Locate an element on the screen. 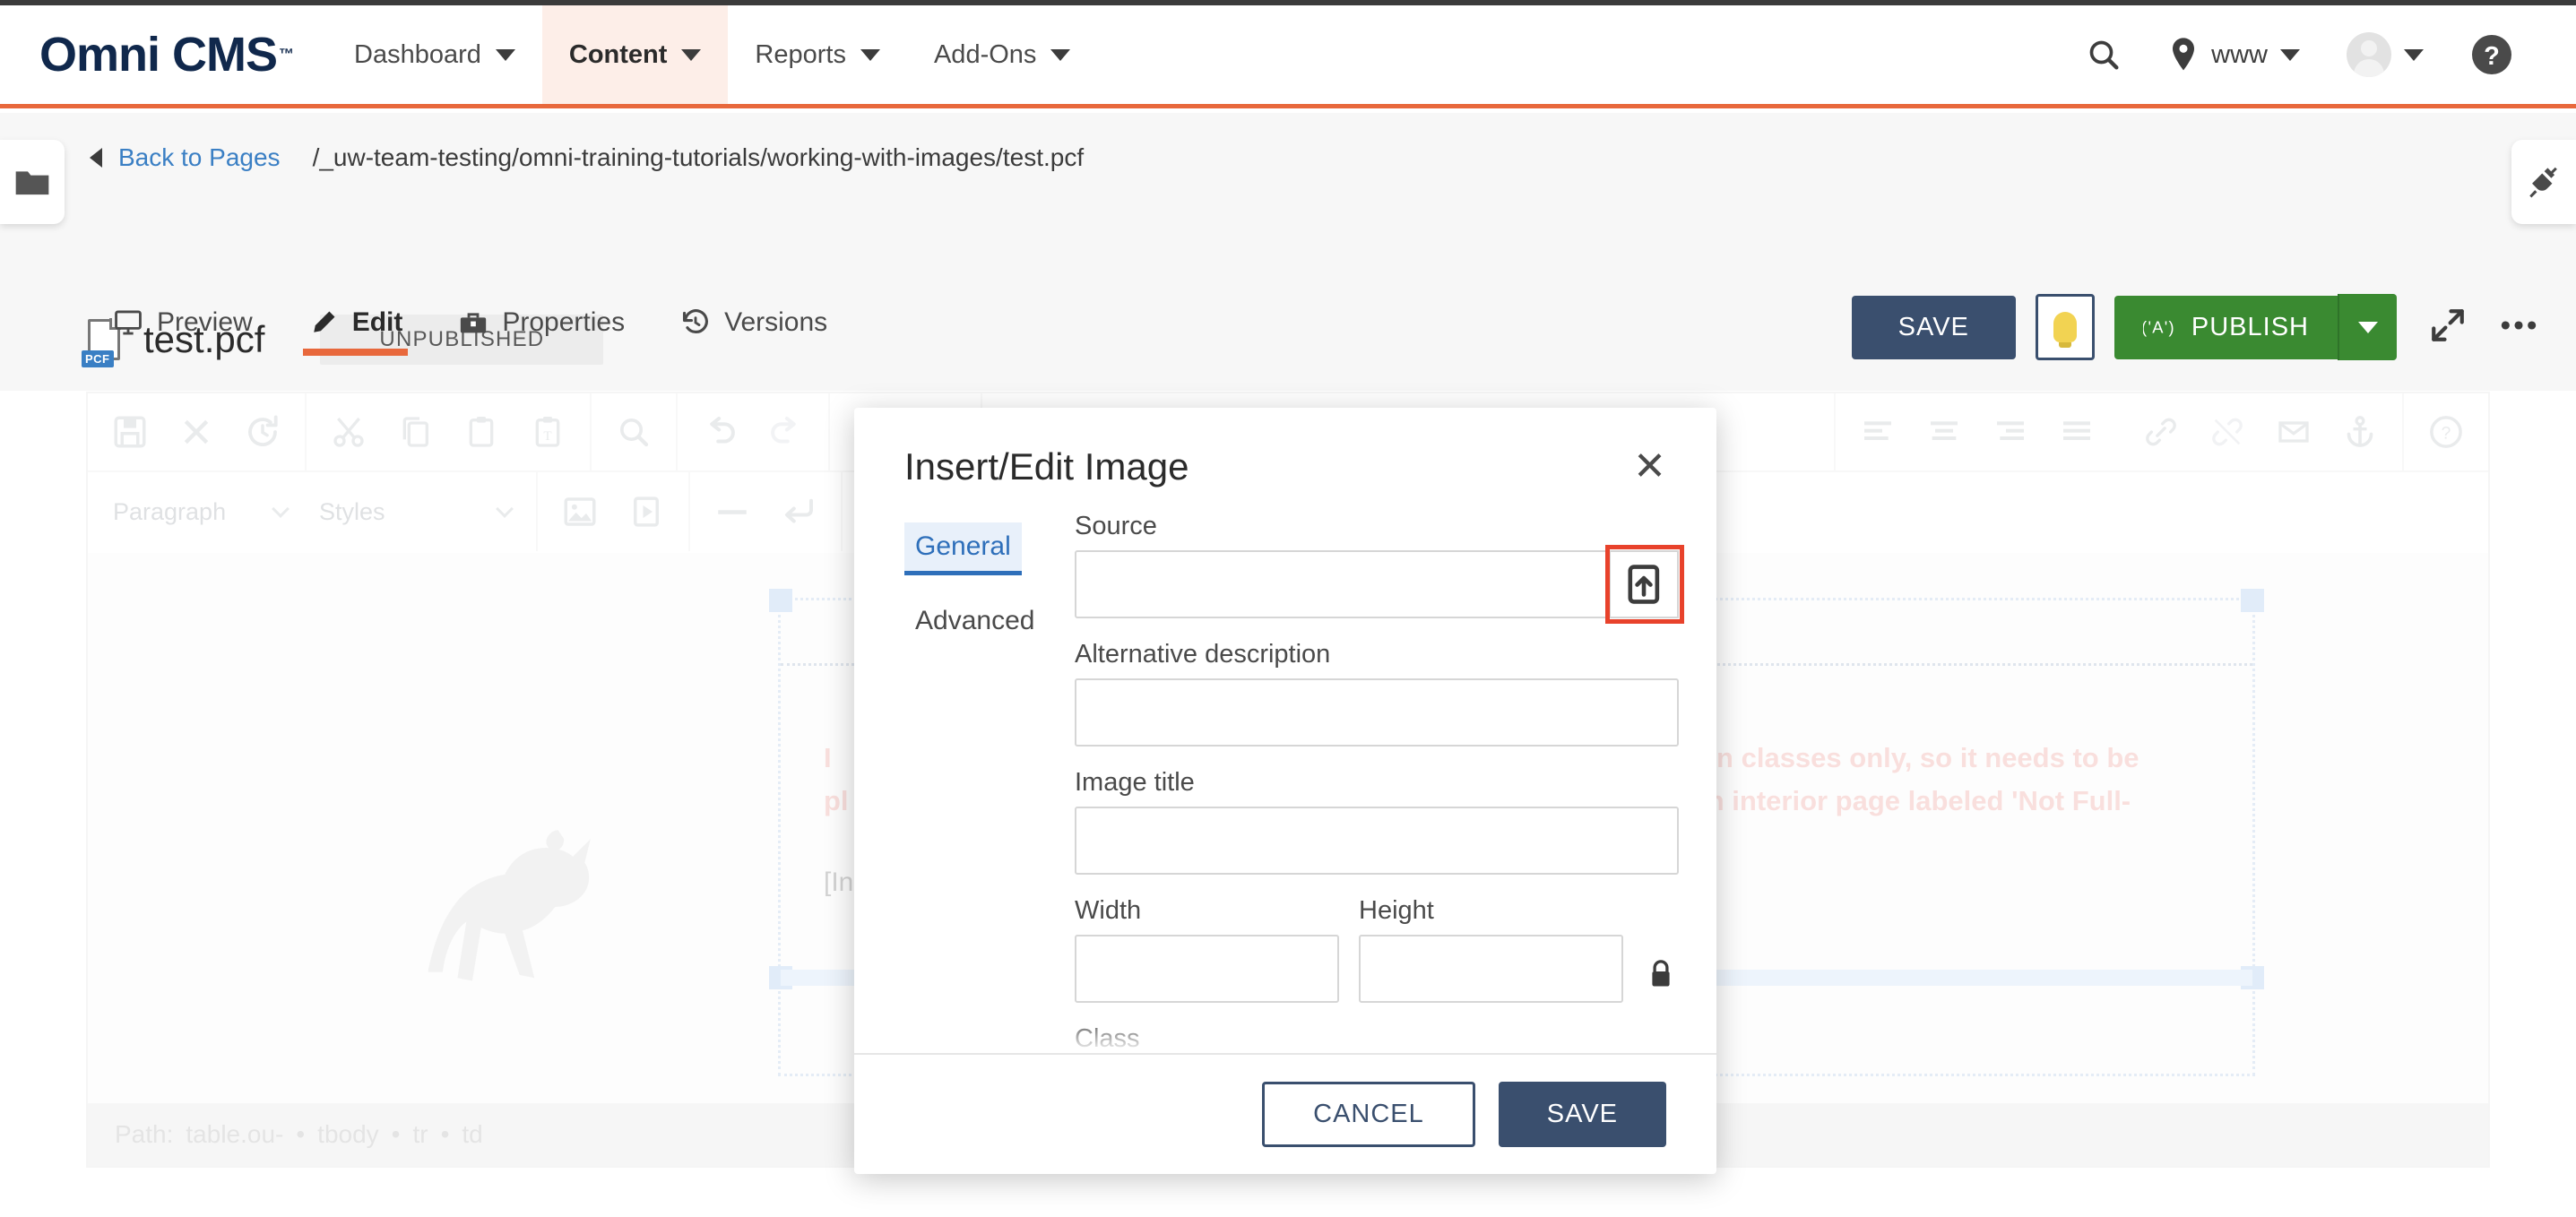 The image size is (2576, 1217). dialog-footer: CANCEL SAVE is located at coordinates (1285, 1113).